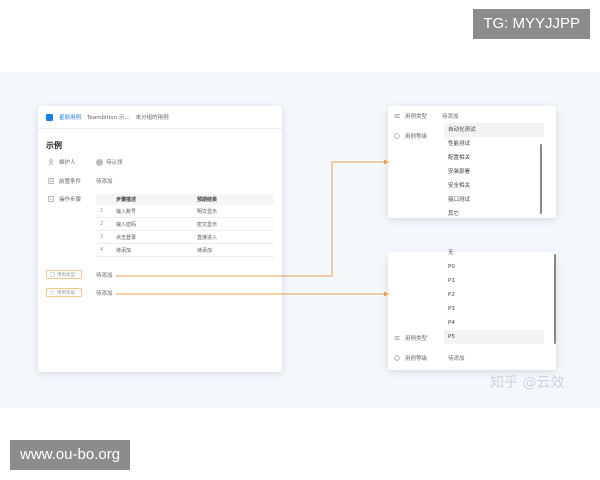  What do you see at coordinates (494, 158) in the screenshot?
I see `option-config: 配置相关` at bounding box center [494, 158].